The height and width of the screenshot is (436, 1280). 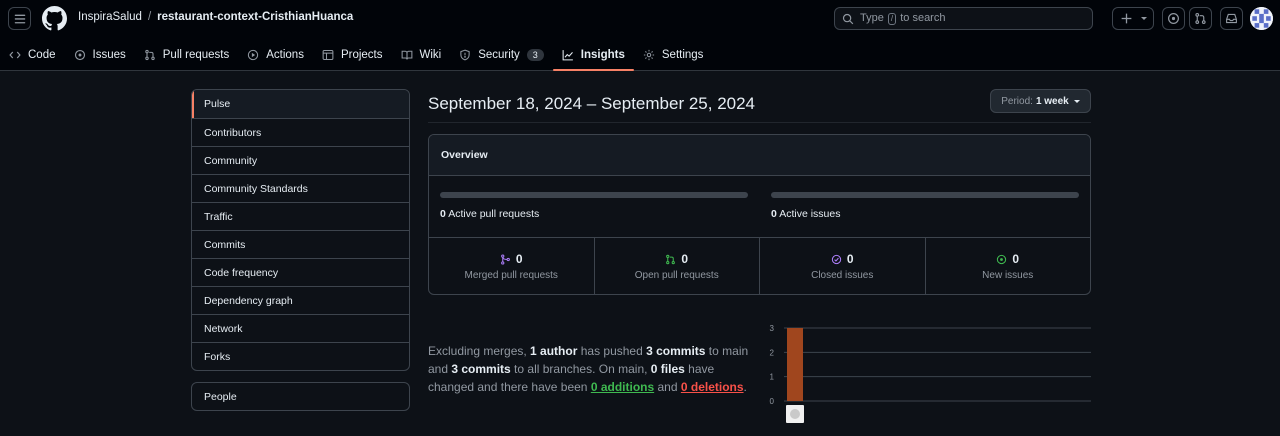 I want to click on tab-settings-label: Settings, so click(x=682, y=54).